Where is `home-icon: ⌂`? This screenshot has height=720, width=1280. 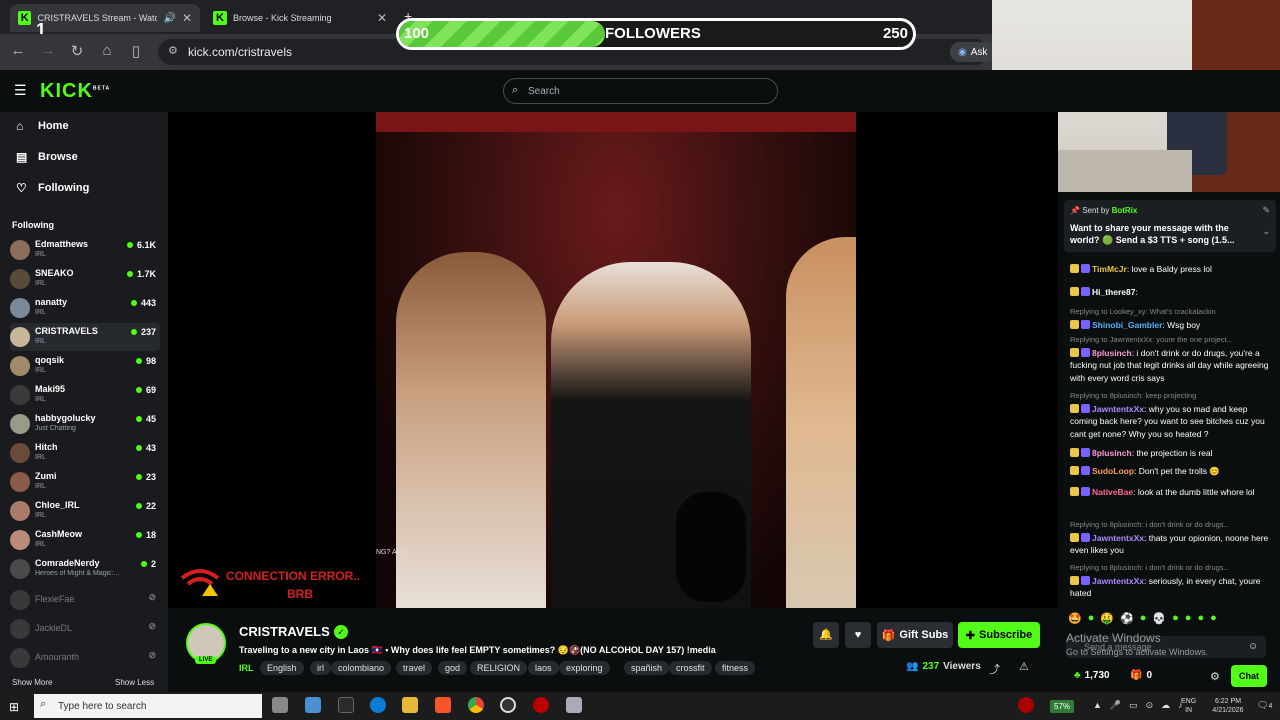
home-icon: ⌂ is located at coordinates (107, 50).